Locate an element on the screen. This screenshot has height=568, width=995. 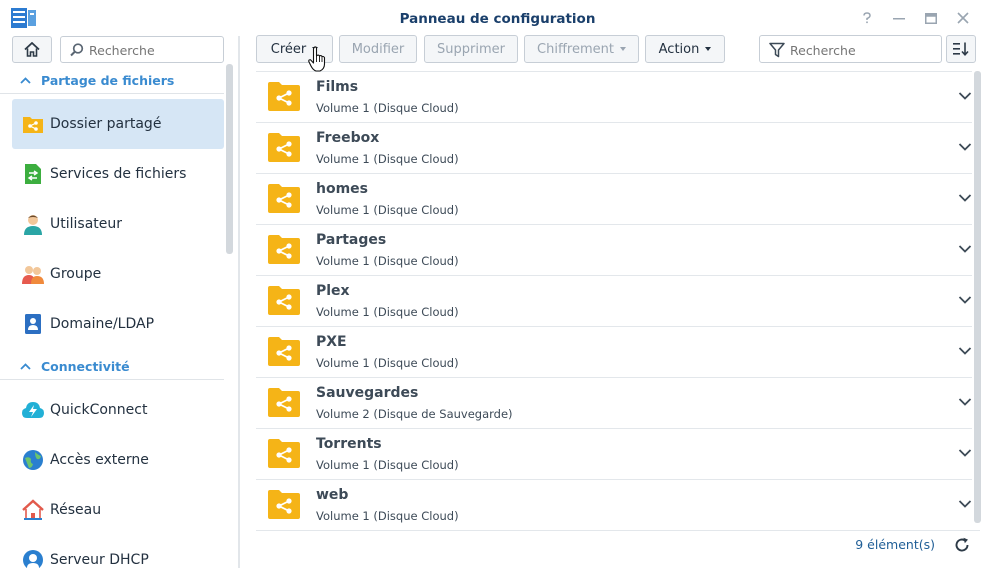
sidebar-search-input is located at coordinates (154, 50).